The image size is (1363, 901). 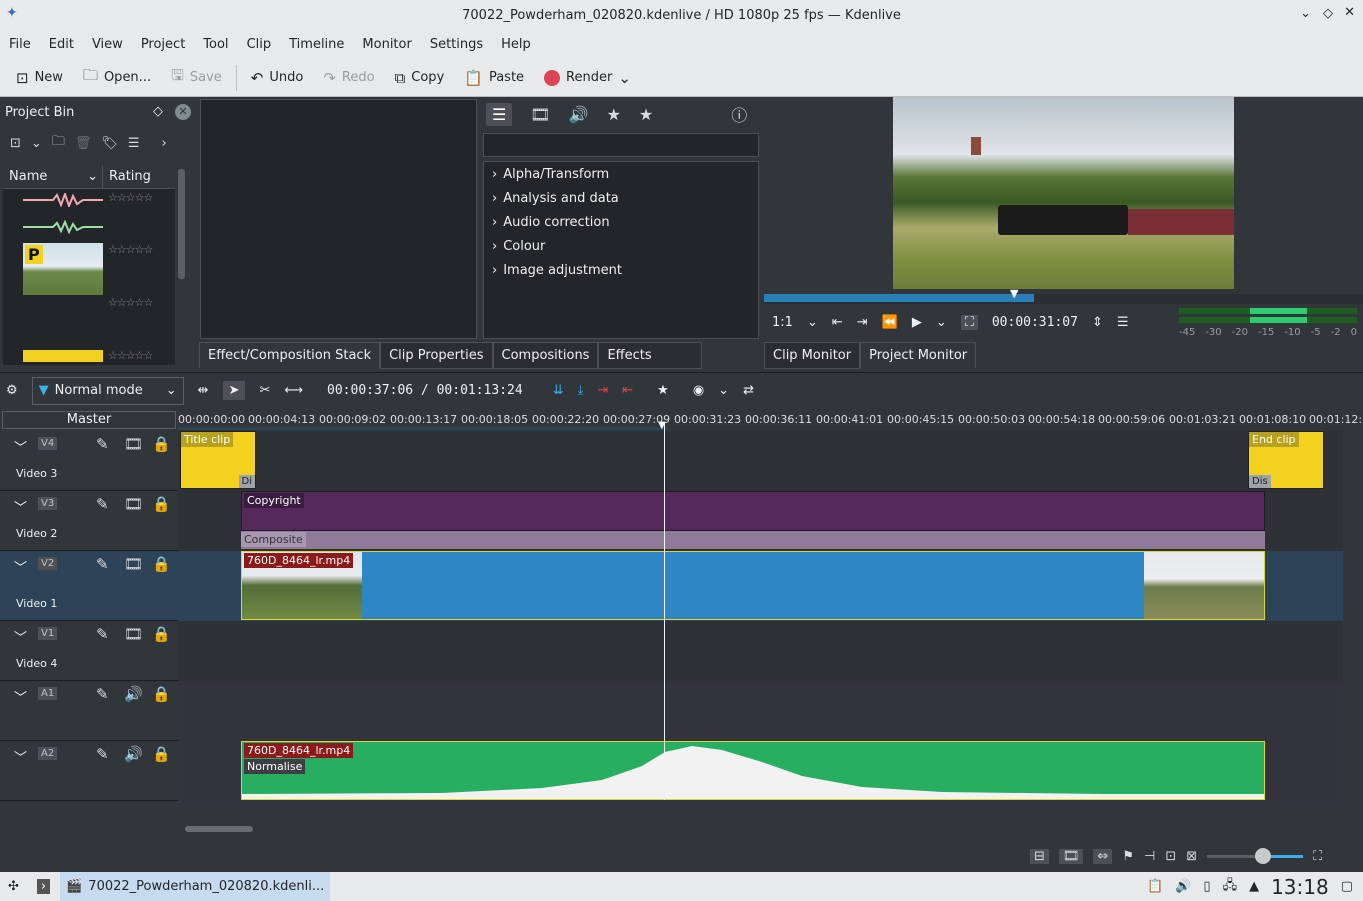 What do you see at coordinates (969, 322) in the screenshot?
I see `crop-icon: ⛶` at bounding box center [969, 322].